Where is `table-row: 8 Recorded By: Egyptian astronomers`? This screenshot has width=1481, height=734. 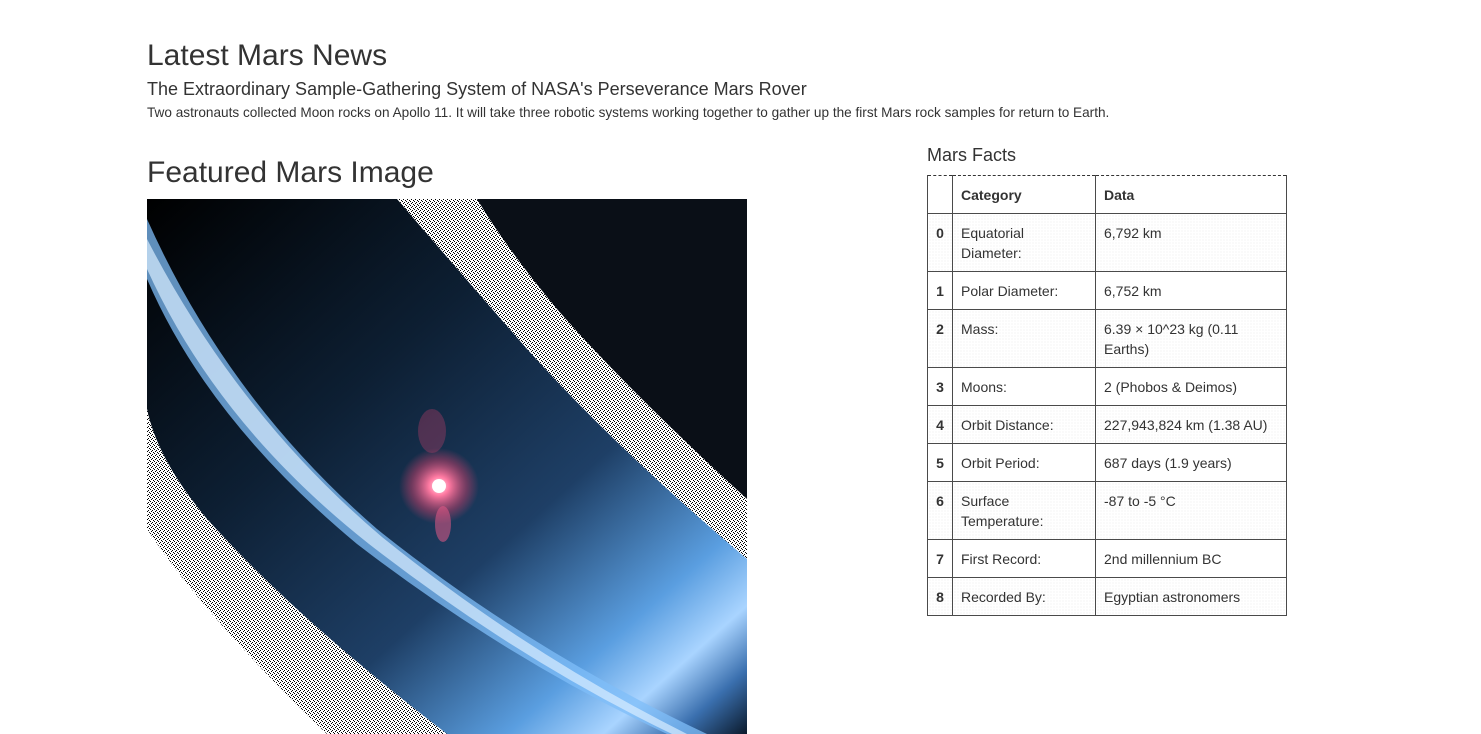
table-row: 8 Recorded By: Egyptian astronomers is located at coordinates (1107, 596).